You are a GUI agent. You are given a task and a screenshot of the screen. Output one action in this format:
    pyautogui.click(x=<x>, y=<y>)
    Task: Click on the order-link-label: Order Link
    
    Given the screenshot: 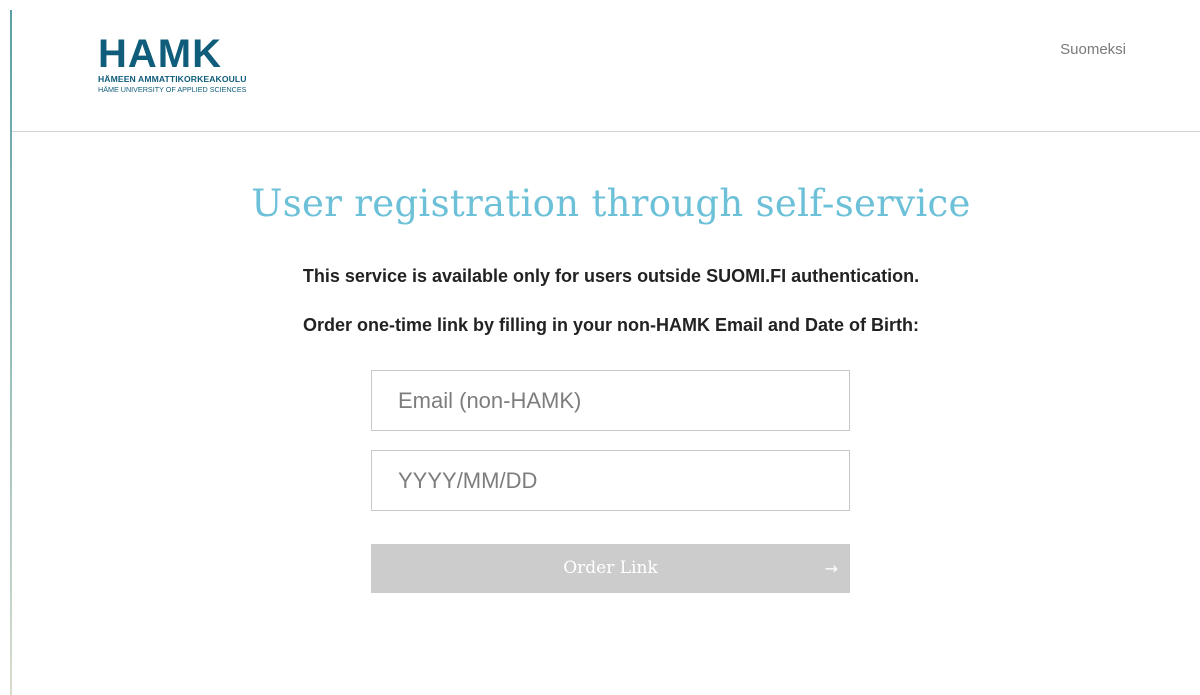 What is the action you would take?
    pyautogui.click(x=610, y=568)
    